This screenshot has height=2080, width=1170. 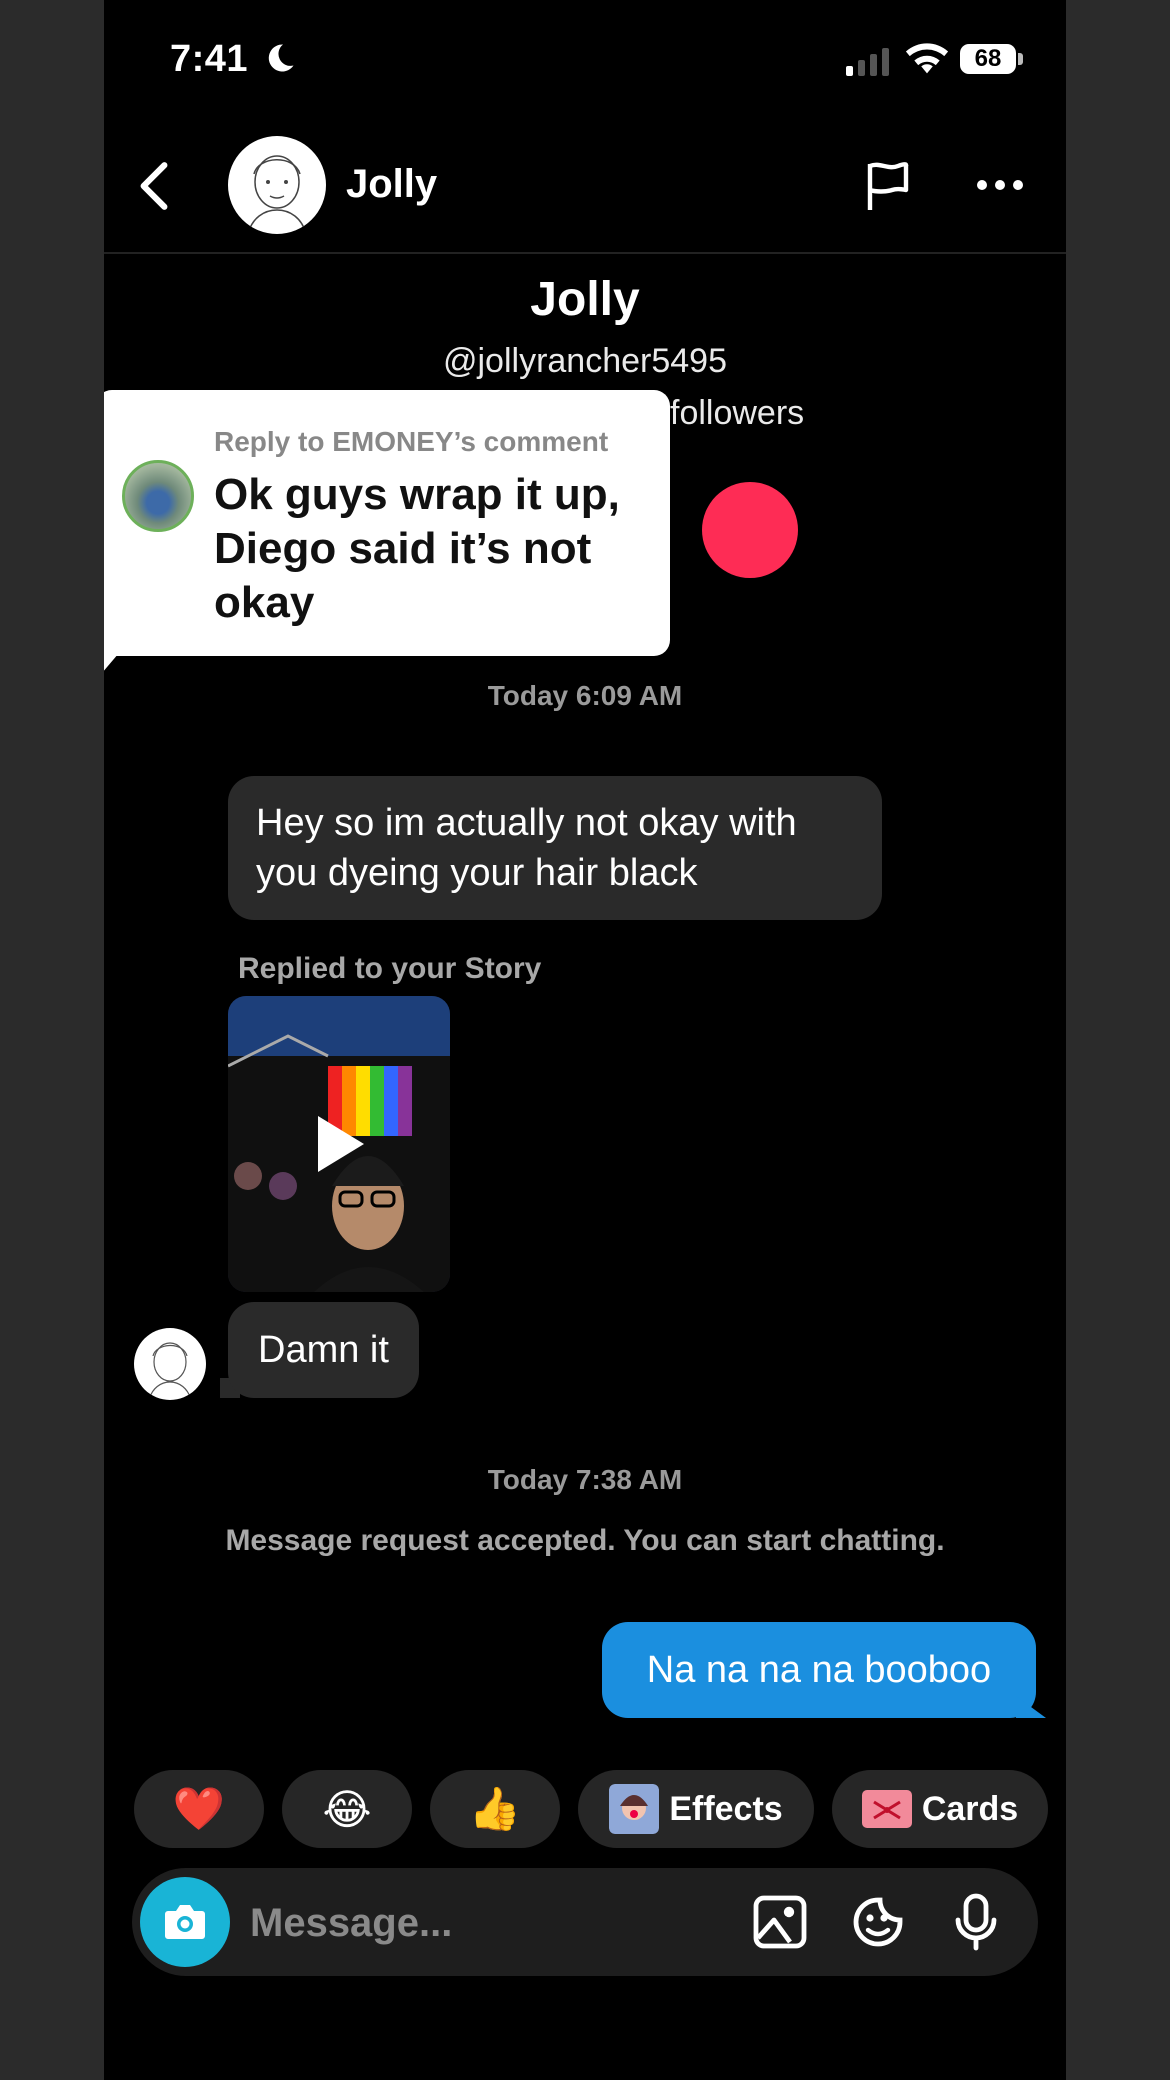 I want to click on replied-to-story-label: Replied to your Story, so click(x=390, y=968).